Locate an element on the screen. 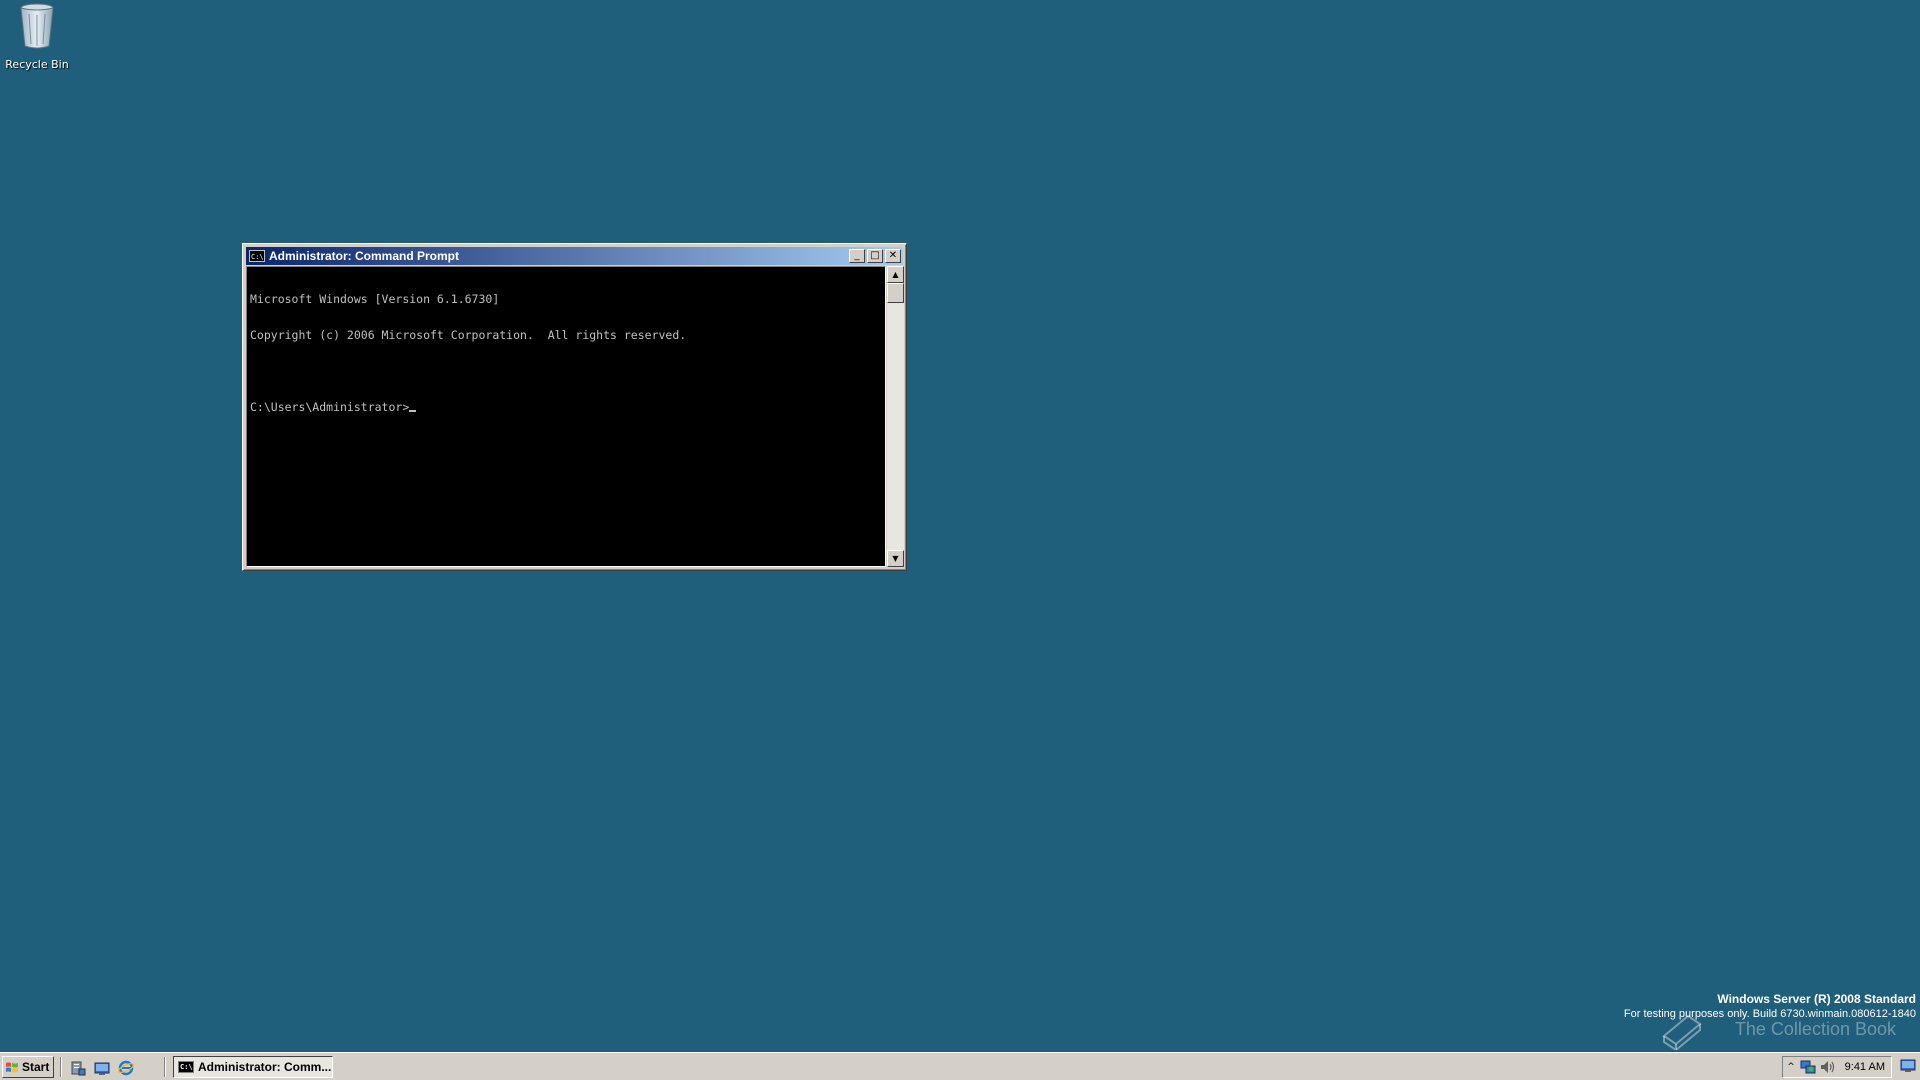  recycle-bin-label: Recycle Bin is located at coordinates (37, 64).